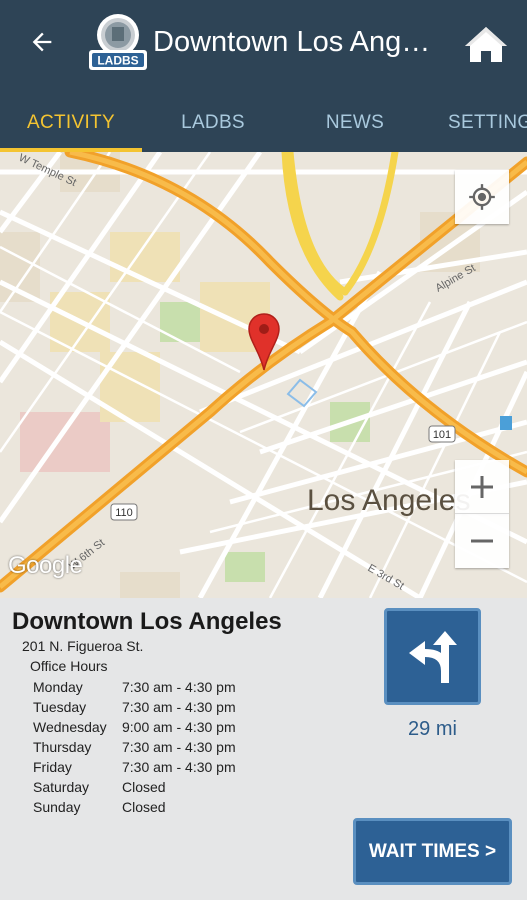 This screenshot has height=900, width=527. Describe the element at coordinates (83, 646) in the screenshot. I see `office-address: 201 N. Figueroa St.` at that location.